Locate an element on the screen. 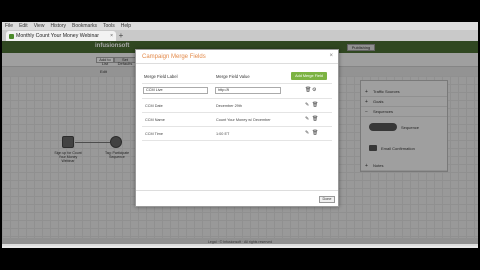  merge-value-cell: December 29th is located at coordinates (229, 106).